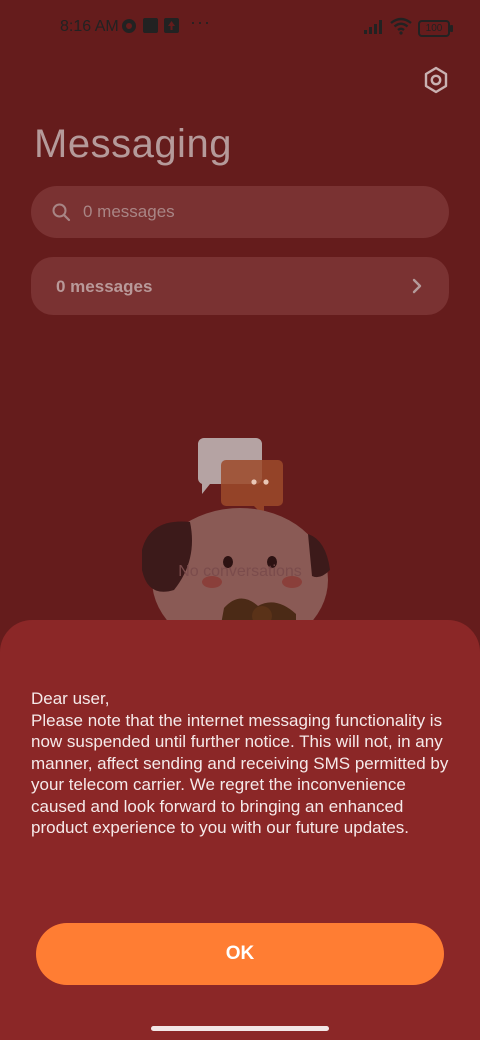 This screenshot has height=1040, width=480. Describe the element at coordinates (200, 22) in the screenshot. I see `more-notifications-icon: ···` at that location.